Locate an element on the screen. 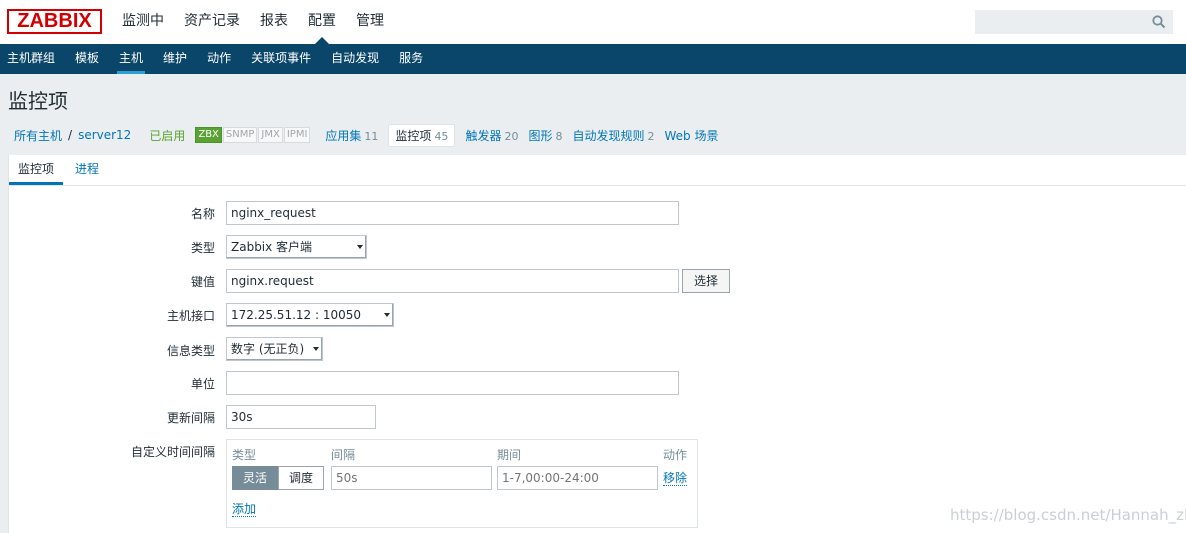  flex-period-field is located at coordinates (577, 478).